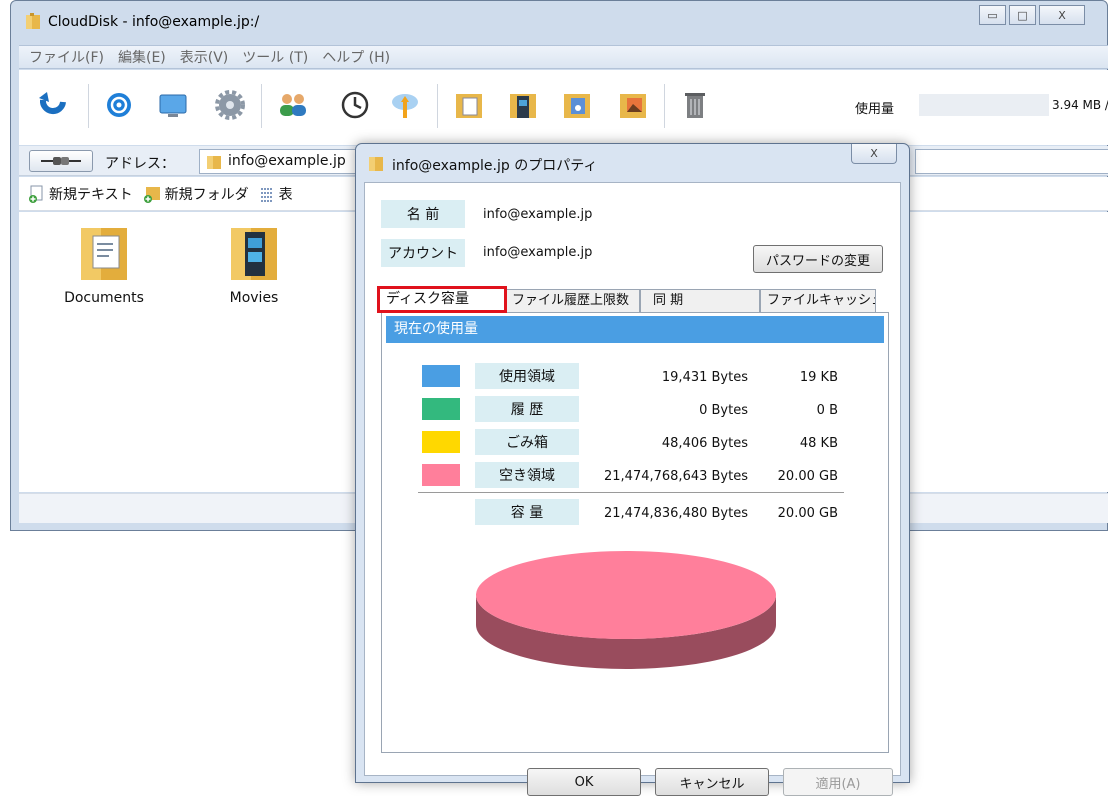 The image size is (1108, 796). Describe the element at coordinates (838, 782) in the screenshot. I see `apply-button: 適用(A)` at that location.